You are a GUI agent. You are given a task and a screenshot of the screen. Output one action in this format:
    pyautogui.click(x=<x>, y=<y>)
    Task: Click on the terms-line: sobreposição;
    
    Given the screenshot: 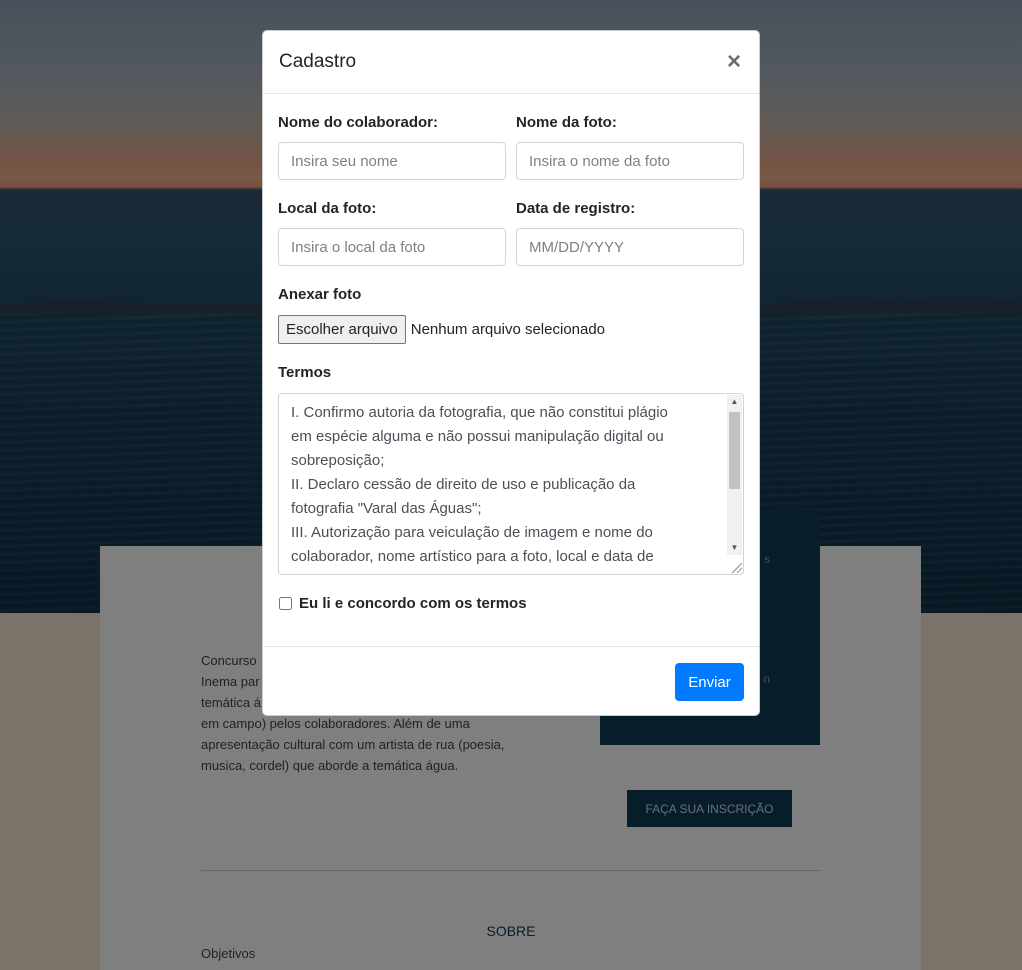 What is the action you would take?
    pyautogui.click(x=338, y=460)
    